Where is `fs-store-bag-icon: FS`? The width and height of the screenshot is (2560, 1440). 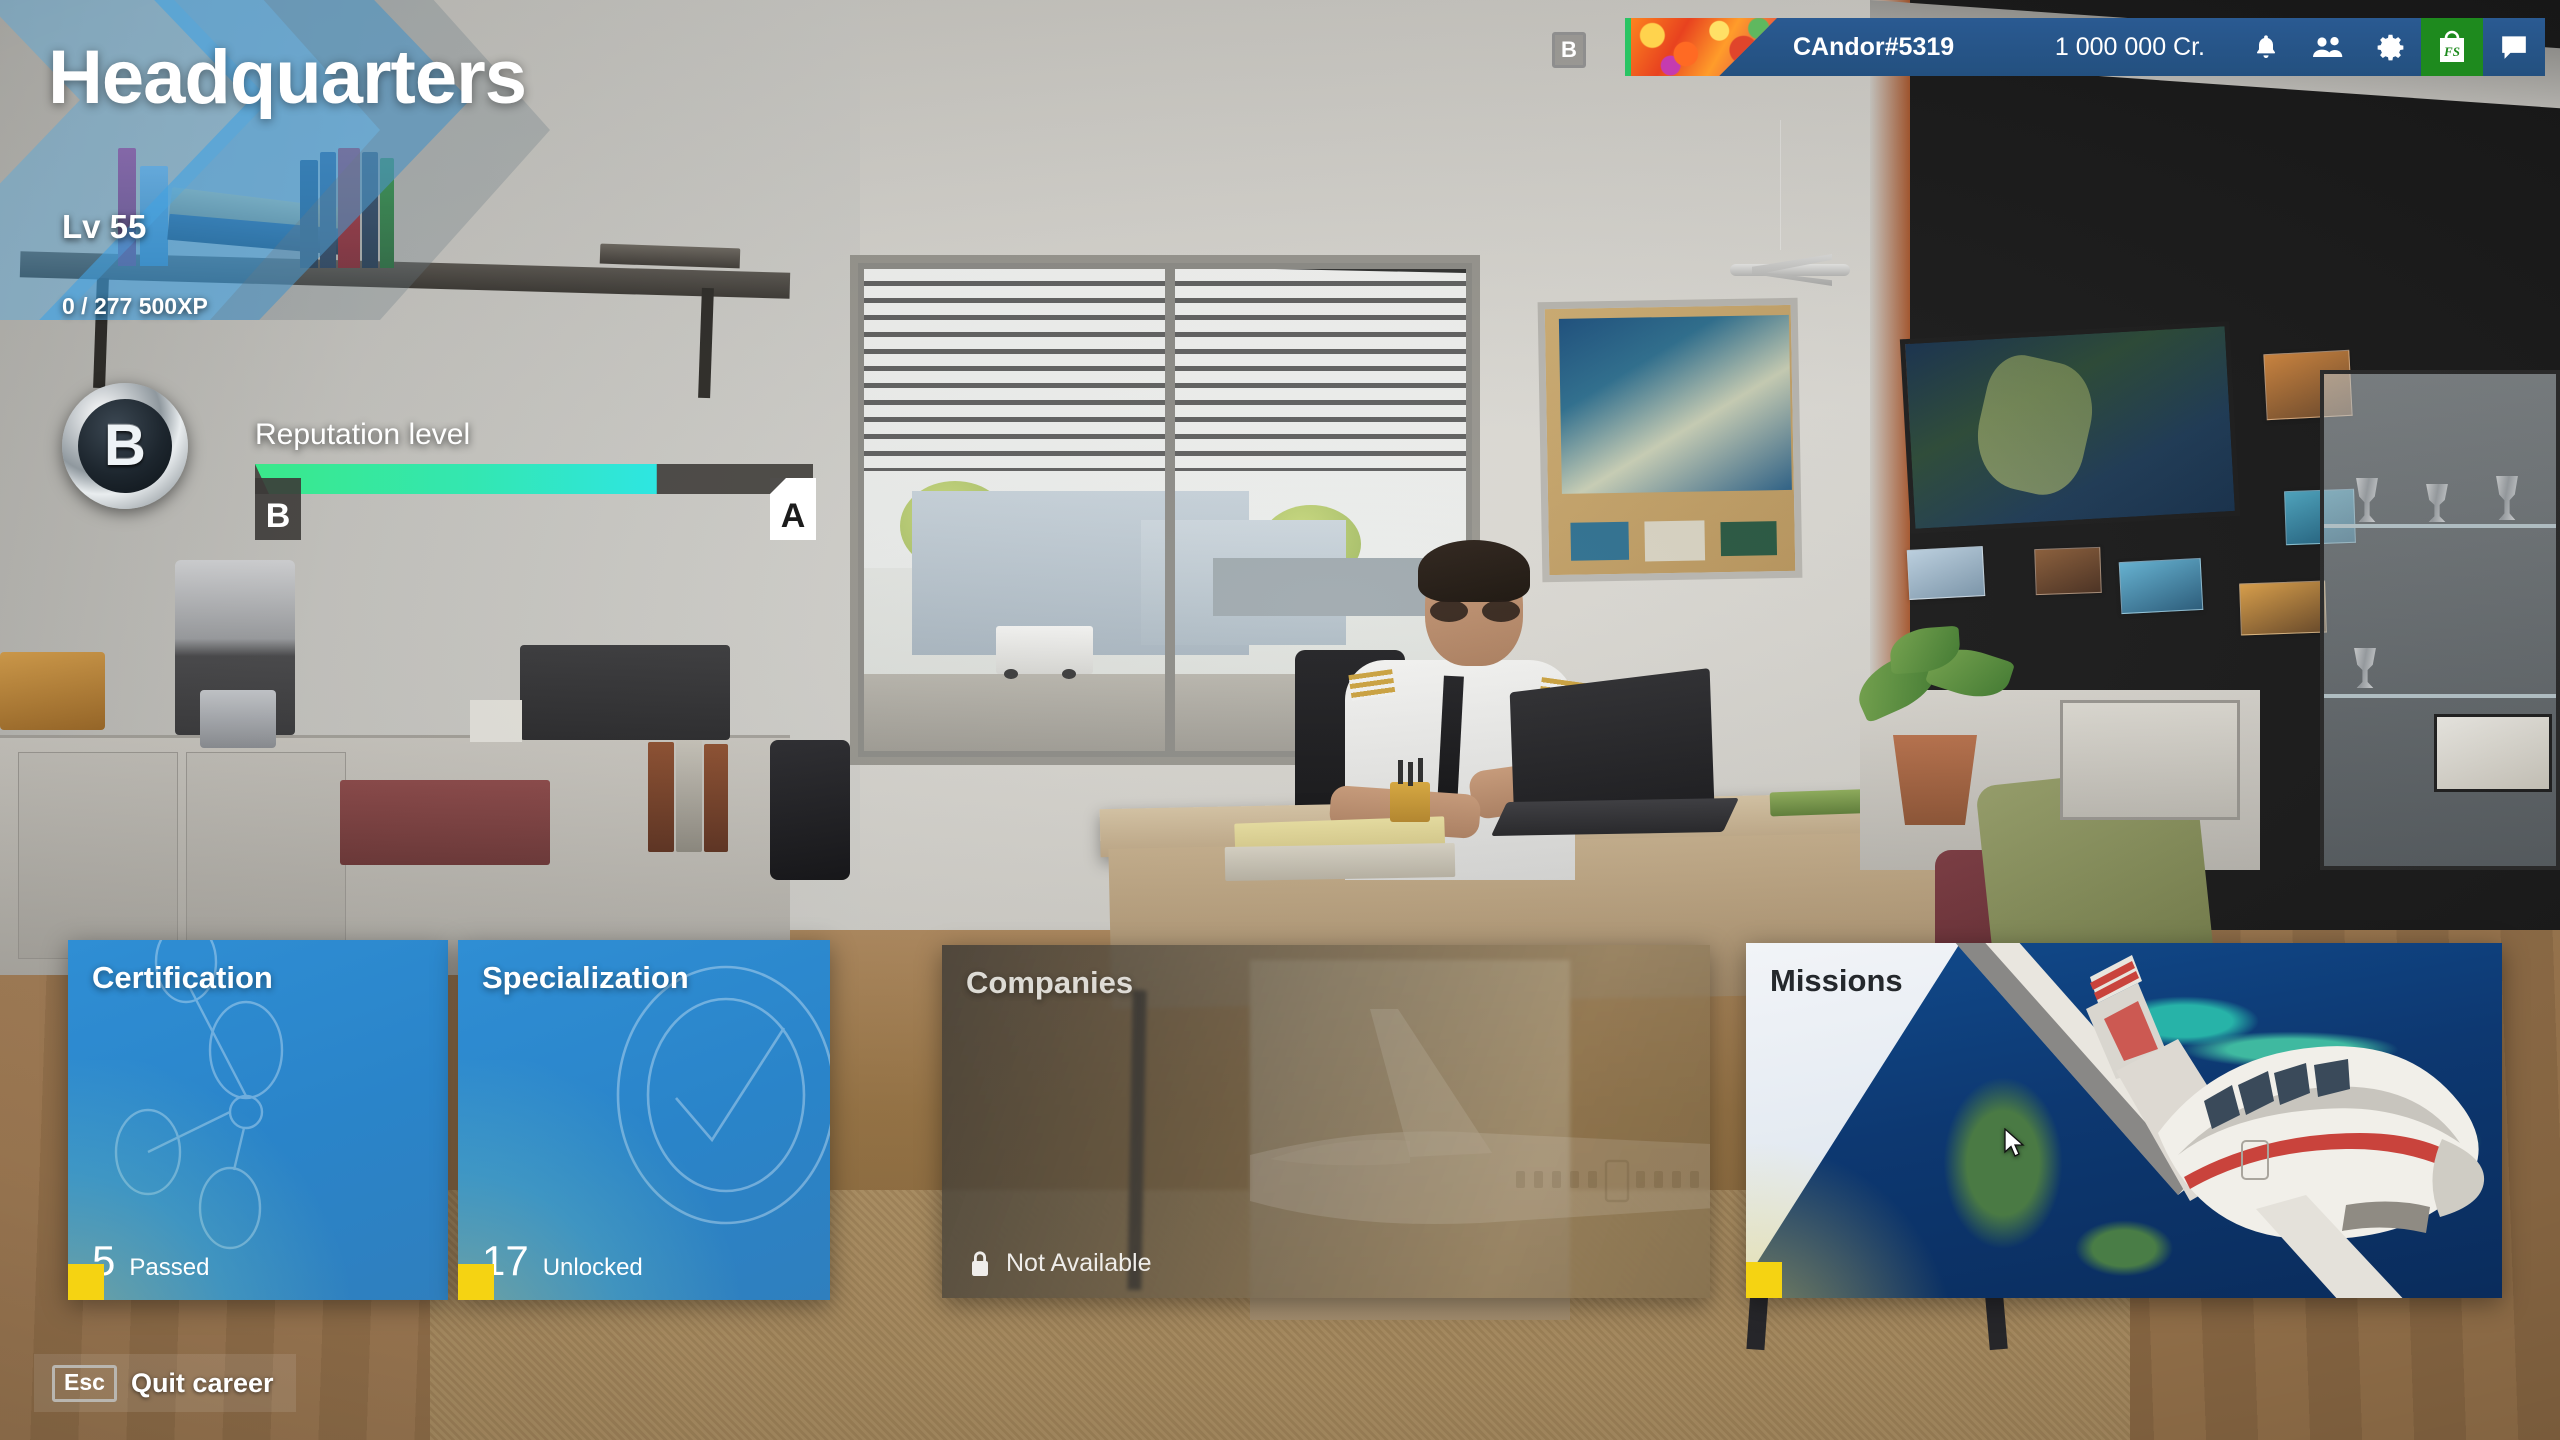
fs-store-bag-icon: FS is located at coordinates (2452, 46).